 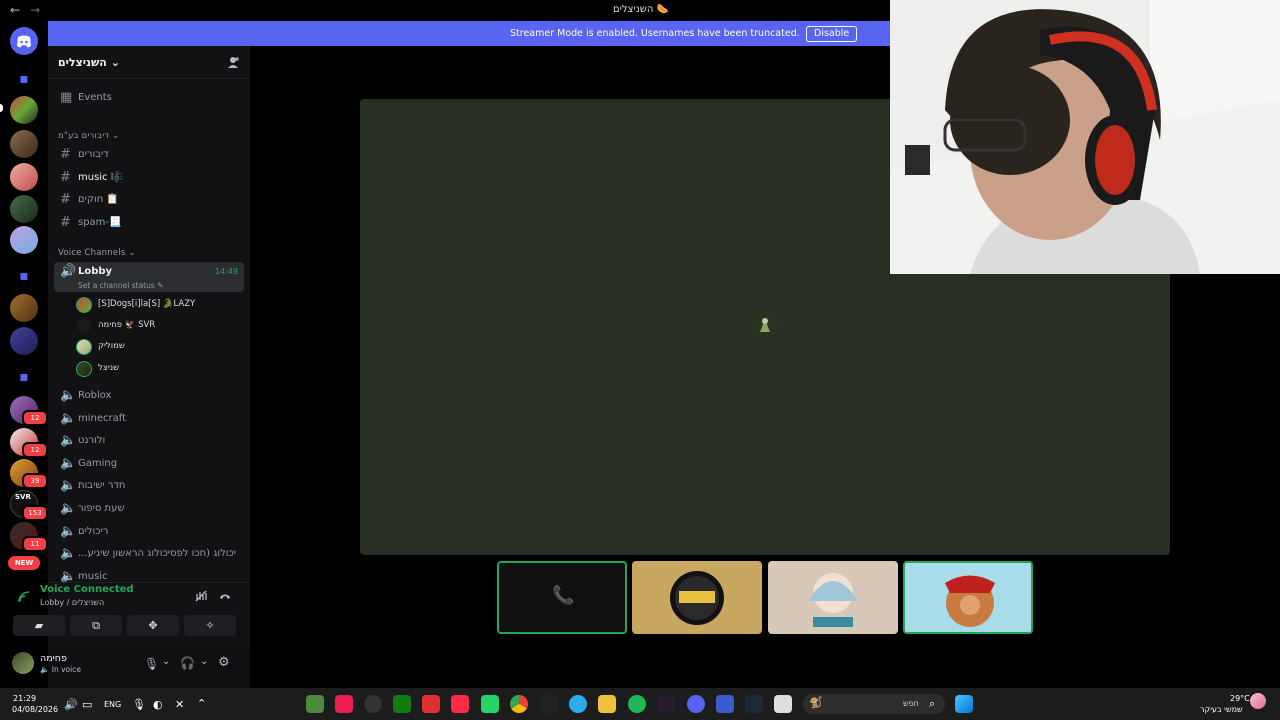 What do you see at coordinates (120, 285) in the screenshot?
I see `set-channel-status: Set a channel status ✎` at bounding box center [120, 285].